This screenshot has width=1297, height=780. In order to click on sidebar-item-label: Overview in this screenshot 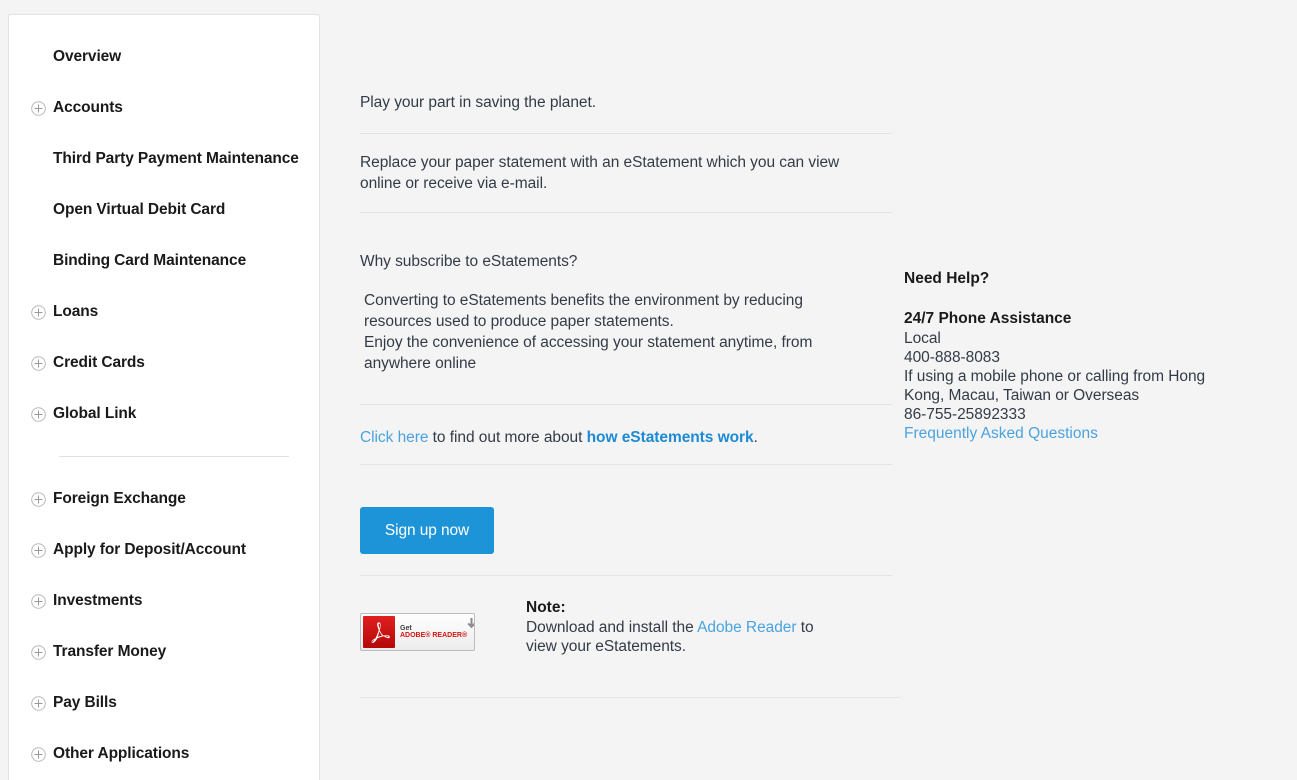, I will do `click(87, 56)`.